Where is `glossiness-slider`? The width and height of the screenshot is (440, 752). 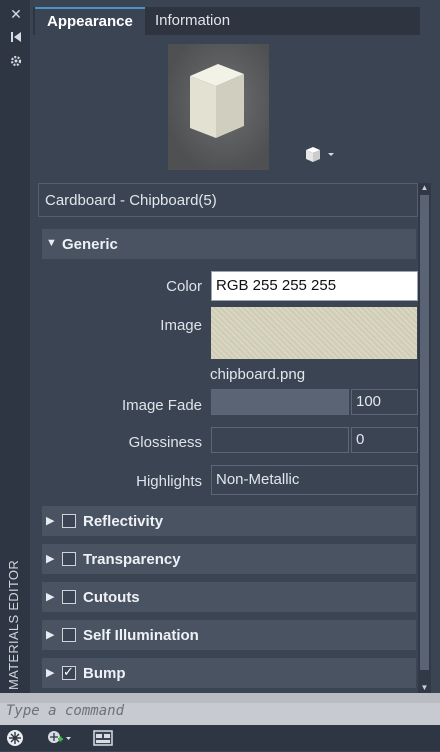 glossiness-slider is located at coordinates (280, 440).